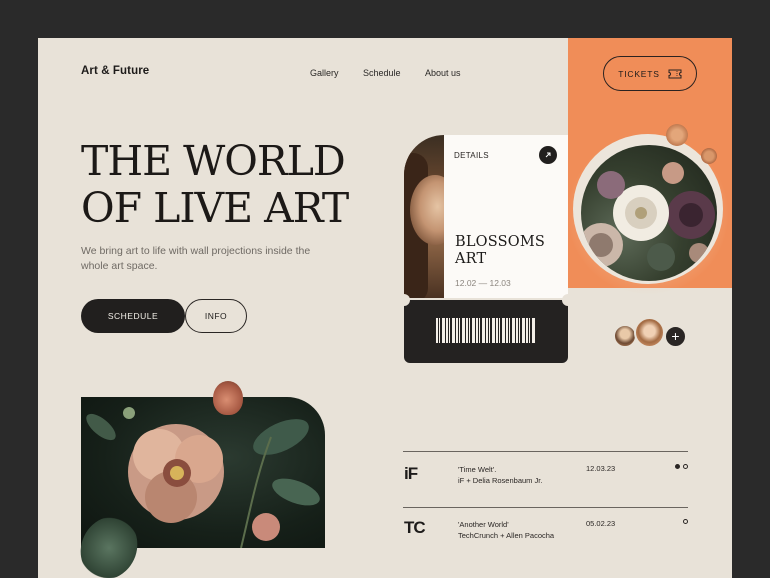 This screenshot has width=770, height=578. I want to click on press-quote: 'Another World', so click(483, 524).